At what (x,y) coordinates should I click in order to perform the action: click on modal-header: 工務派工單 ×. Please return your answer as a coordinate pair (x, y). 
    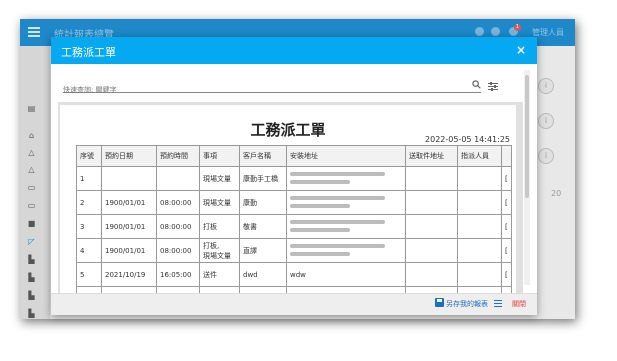
    Looking at the image, I should click on (294, 50).